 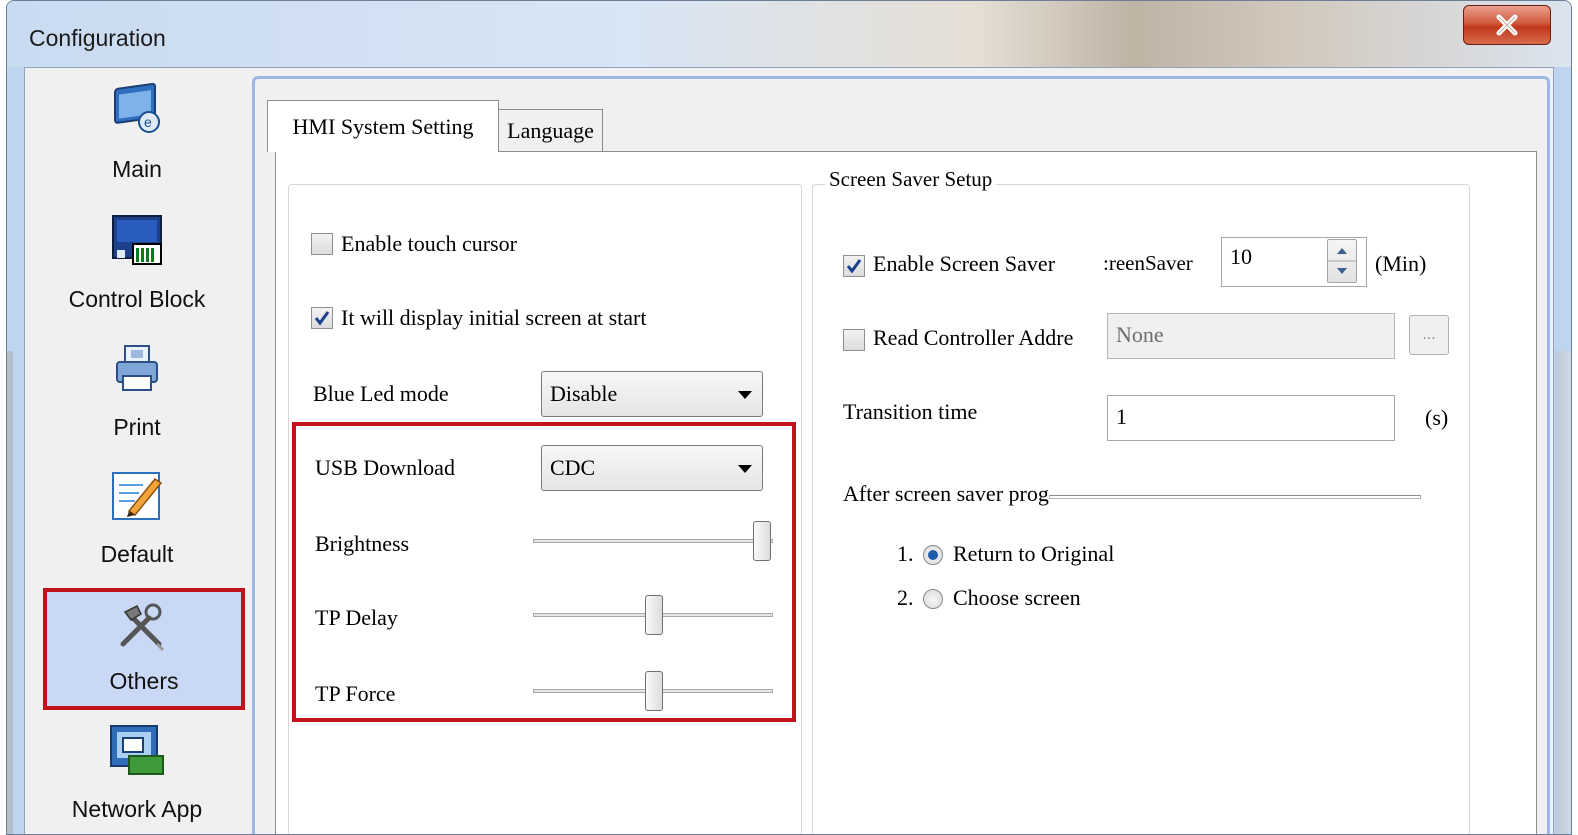 What do you see at coordinates (544, 572) in the screenshot?
I see `highlight-box` at bounding box center [544, 572].